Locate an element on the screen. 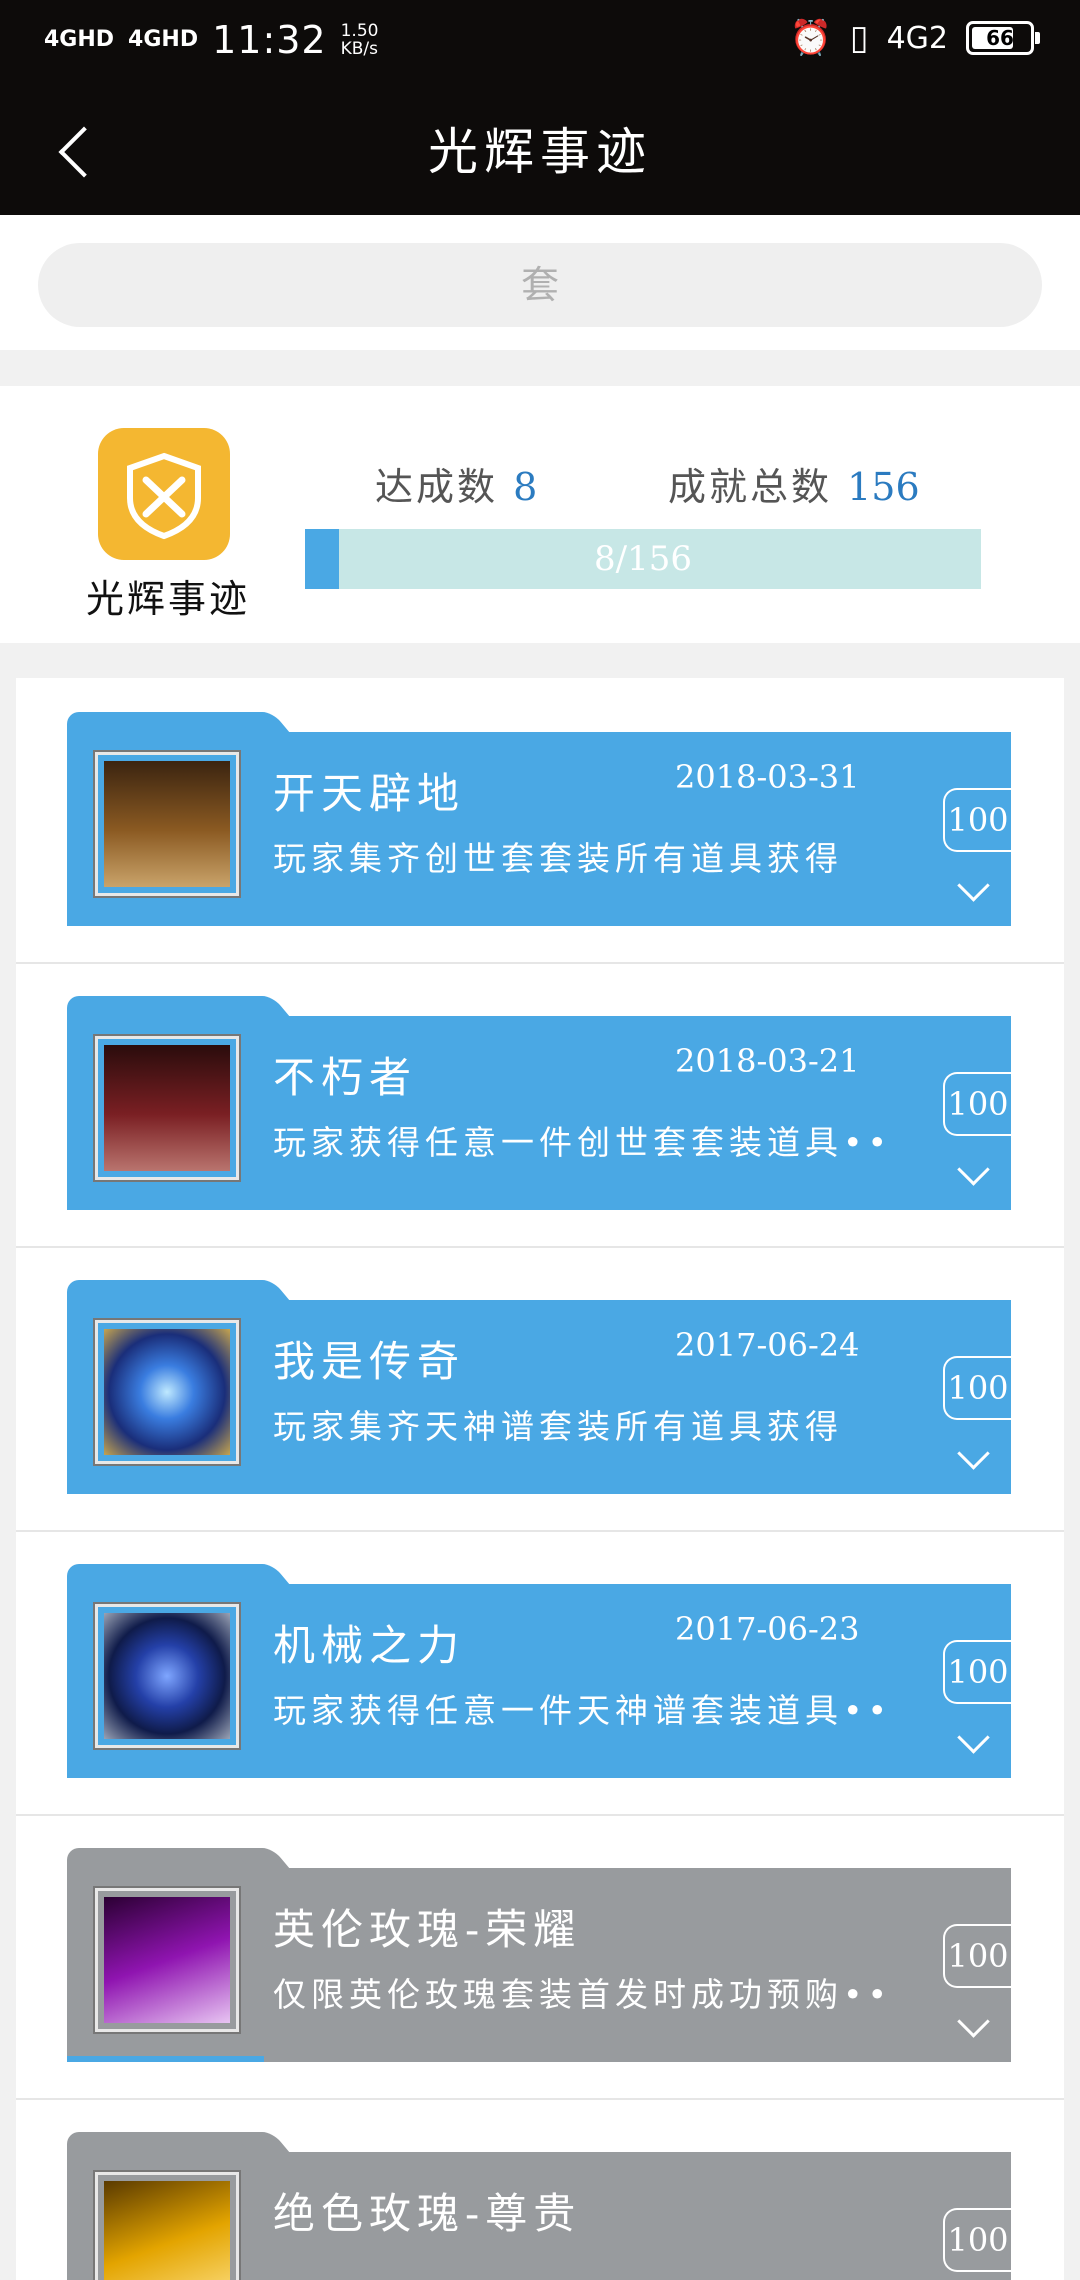 The height and width of the screenshot is (2280, 1080). achievement-name: 不朽者 is located at coordinates (345, 1077).